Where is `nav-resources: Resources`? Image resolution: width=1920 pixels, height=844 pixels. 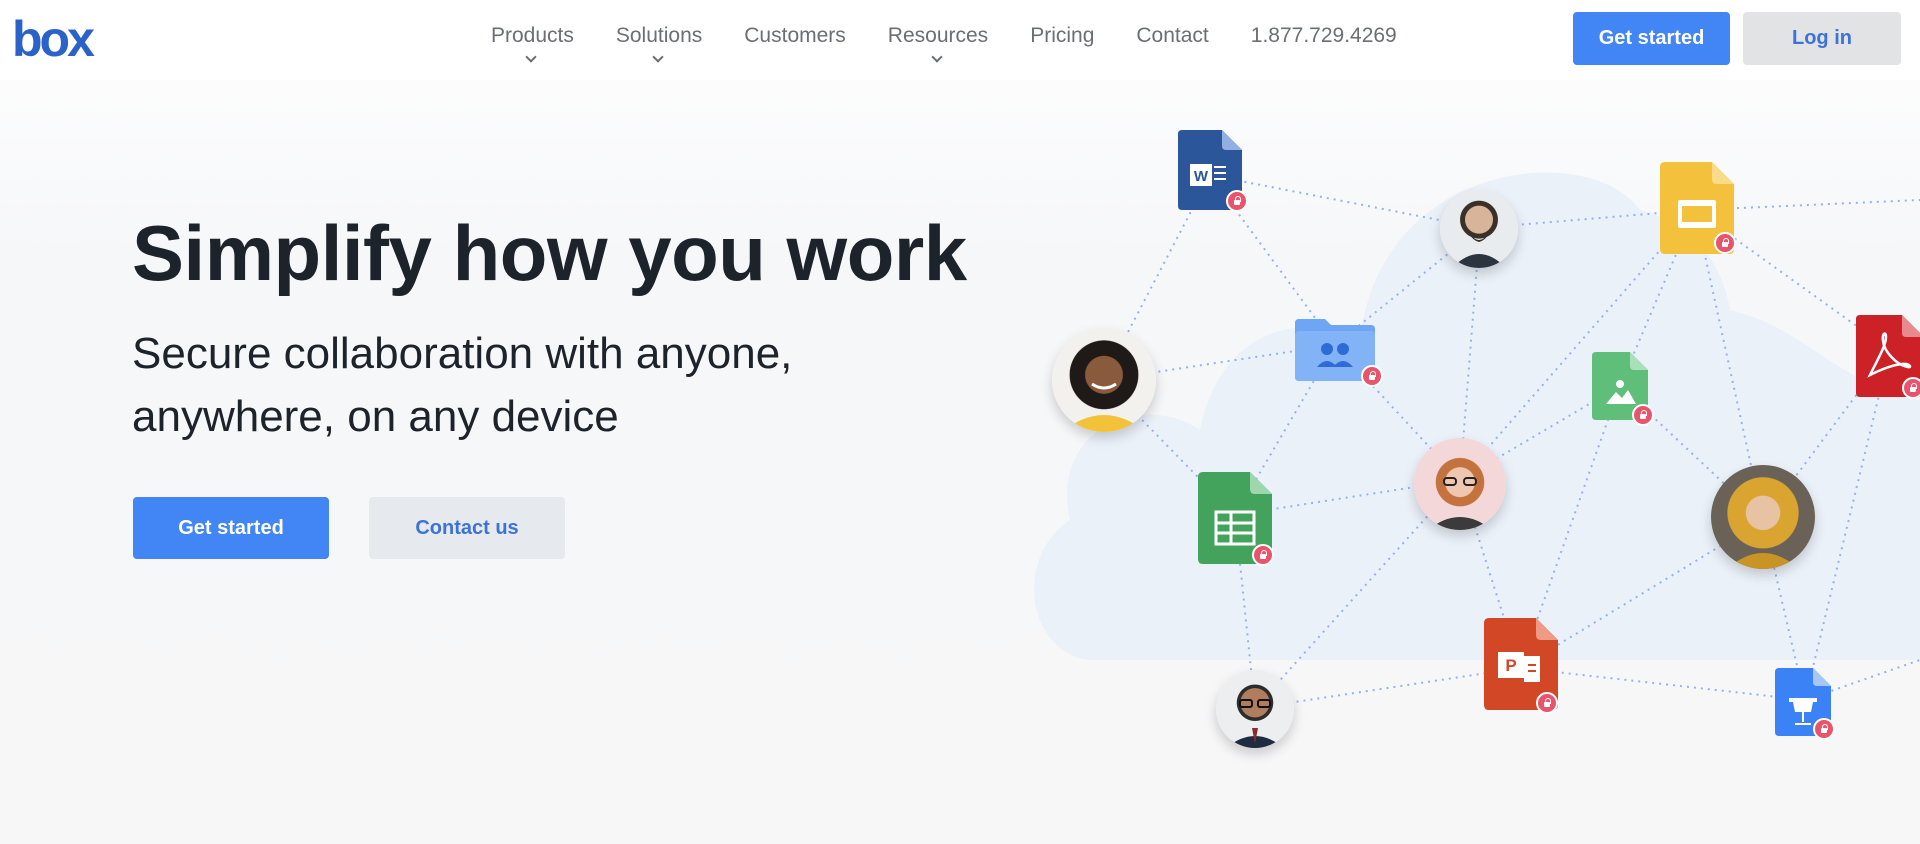
nav-resources: Resources is located at coordinates (938, 40).